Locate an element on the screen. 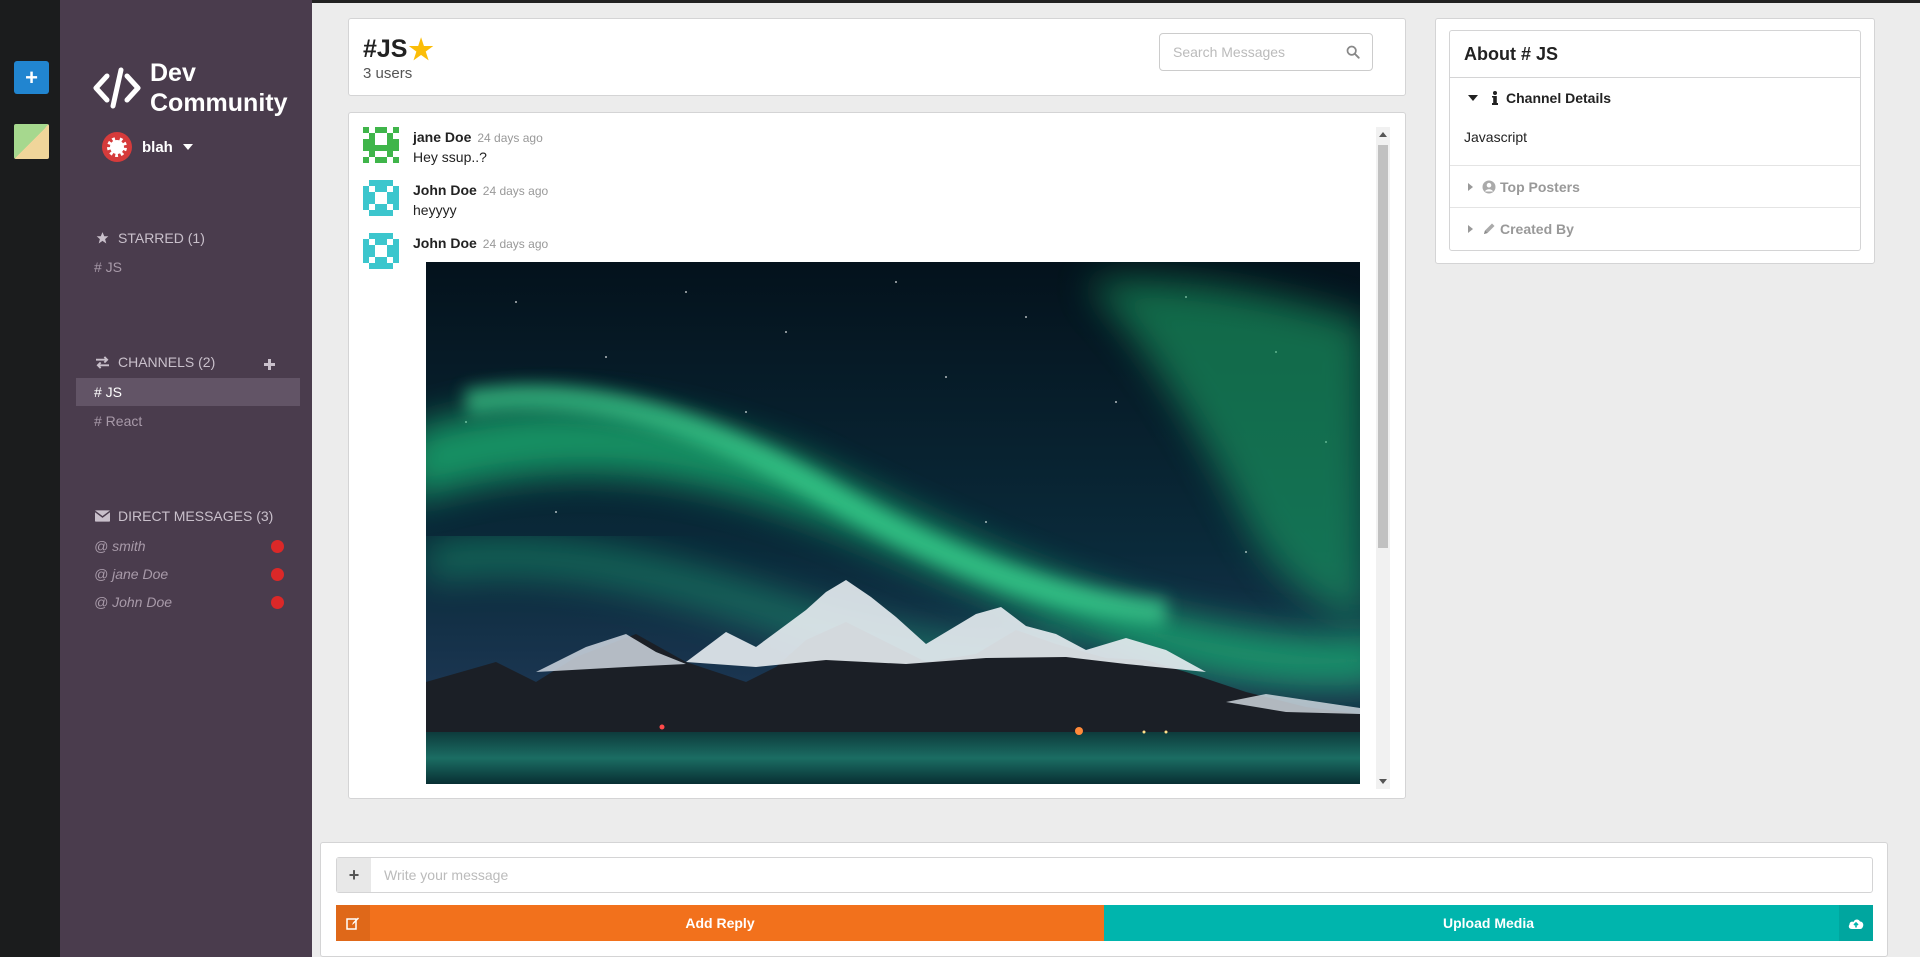  direct-messages-label: DIRECT MESSAGES (3) is located at coordinates (196, 516).